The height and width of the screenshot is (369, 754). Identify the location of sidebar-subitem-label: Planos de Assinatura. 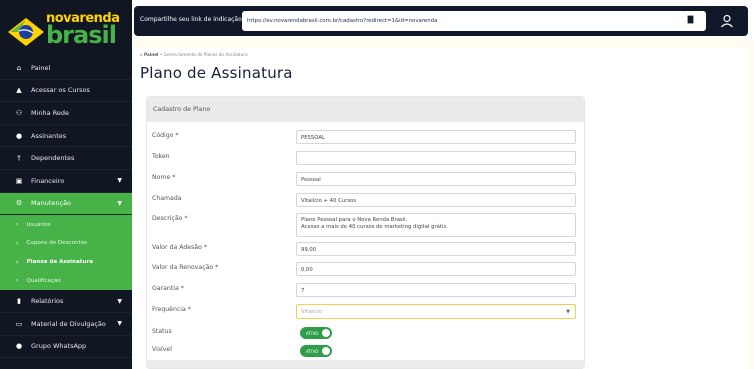
(59, 262).